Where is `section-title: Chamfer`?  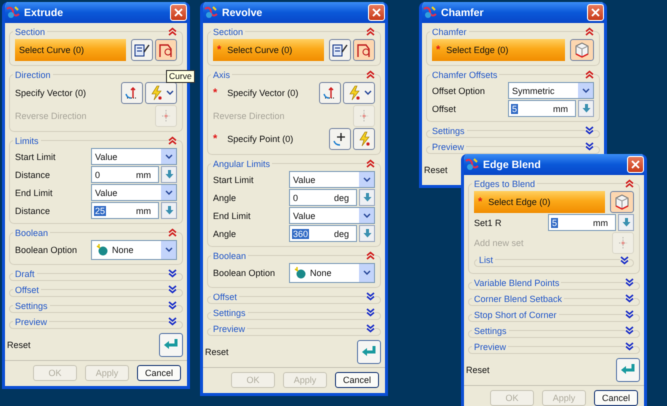
section-title: Chamfer is located at coordinates (449, 32).